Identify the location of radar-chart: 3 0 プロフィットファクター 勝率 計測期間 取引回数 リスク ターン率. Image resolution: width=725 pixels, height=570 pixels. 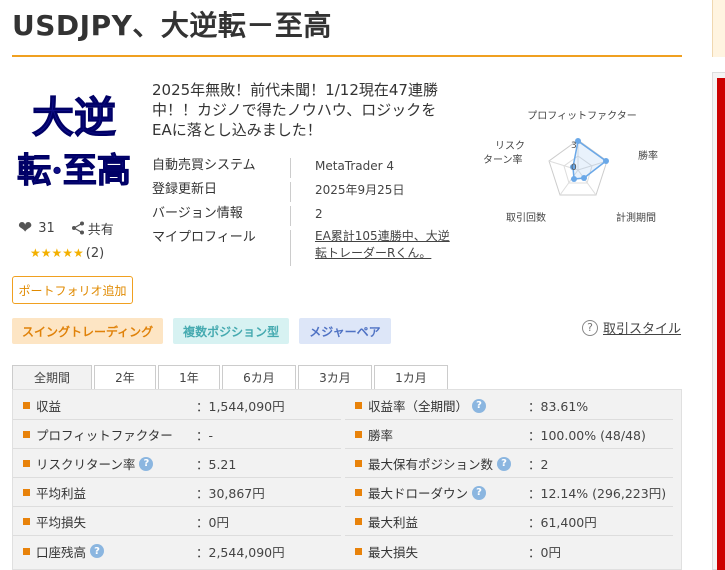
(570, 167).